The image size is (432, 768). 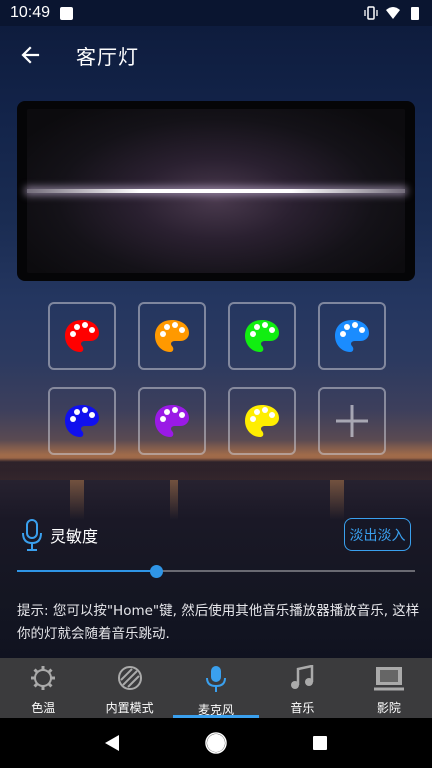 What do you see at coordinates (67, 13) in the screenshot?
I see `notification-icon` at bounding box center [67, 13].